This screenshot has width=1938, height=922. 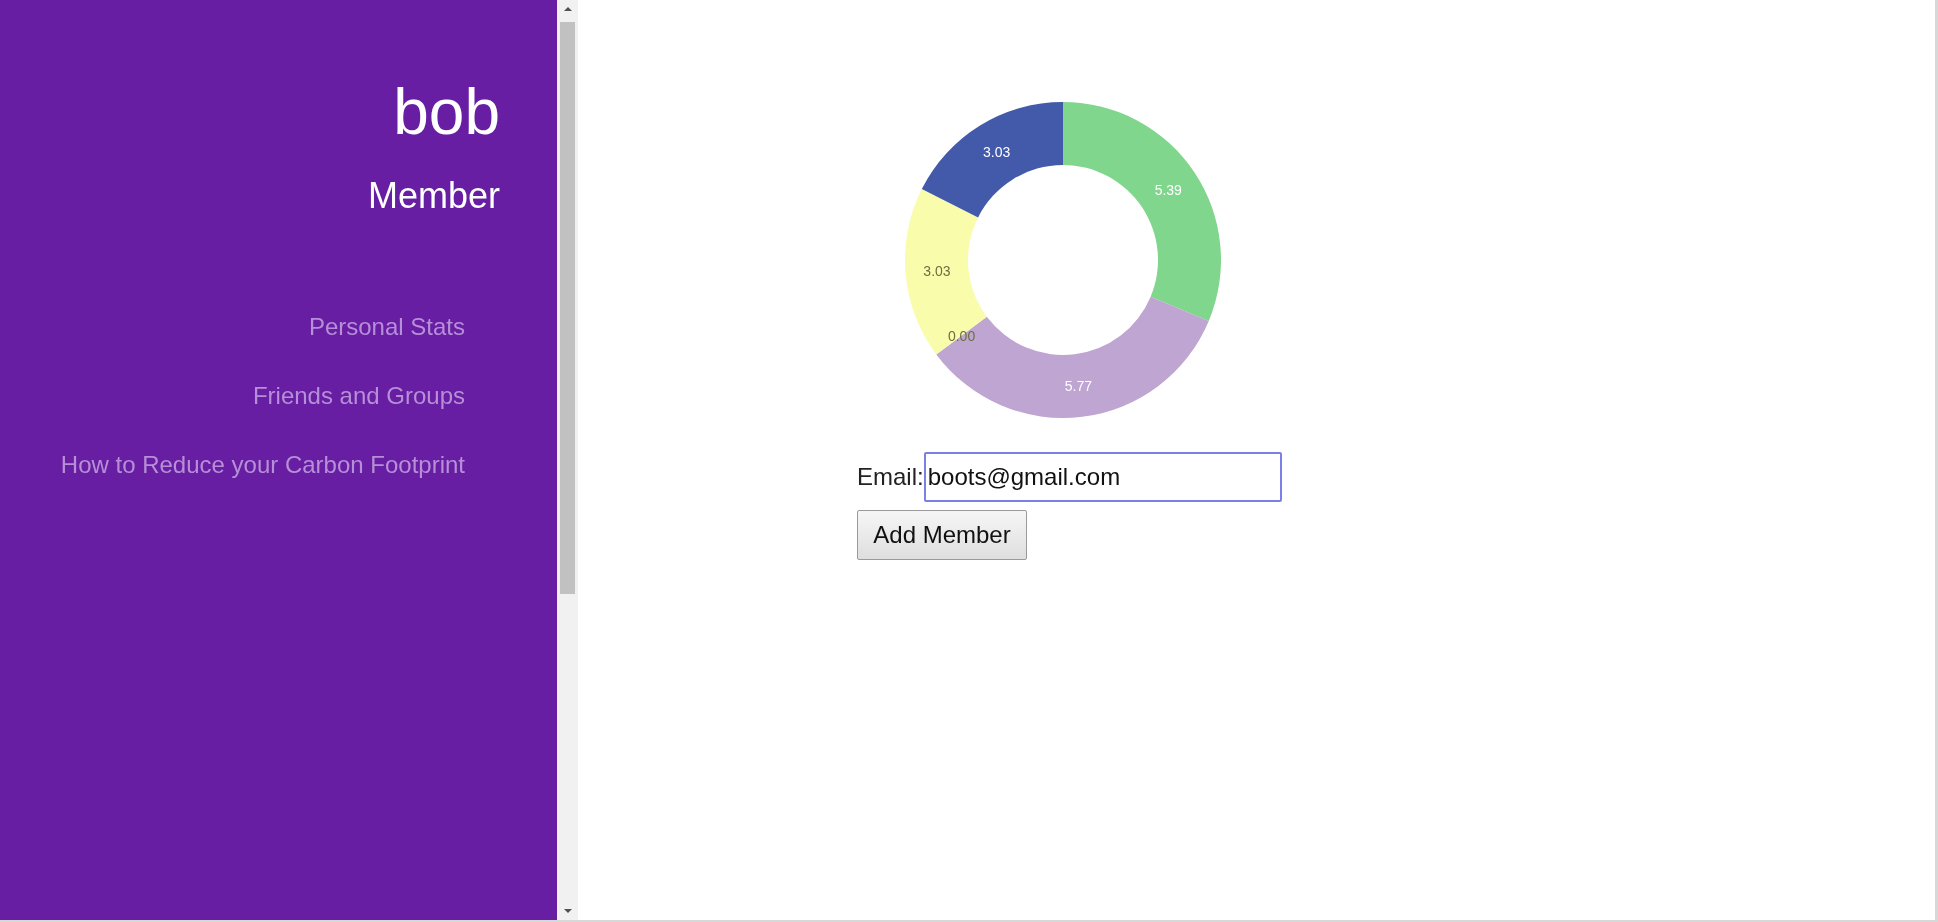 I want to click on data-label: 0.00, so click(x=961, y=335).